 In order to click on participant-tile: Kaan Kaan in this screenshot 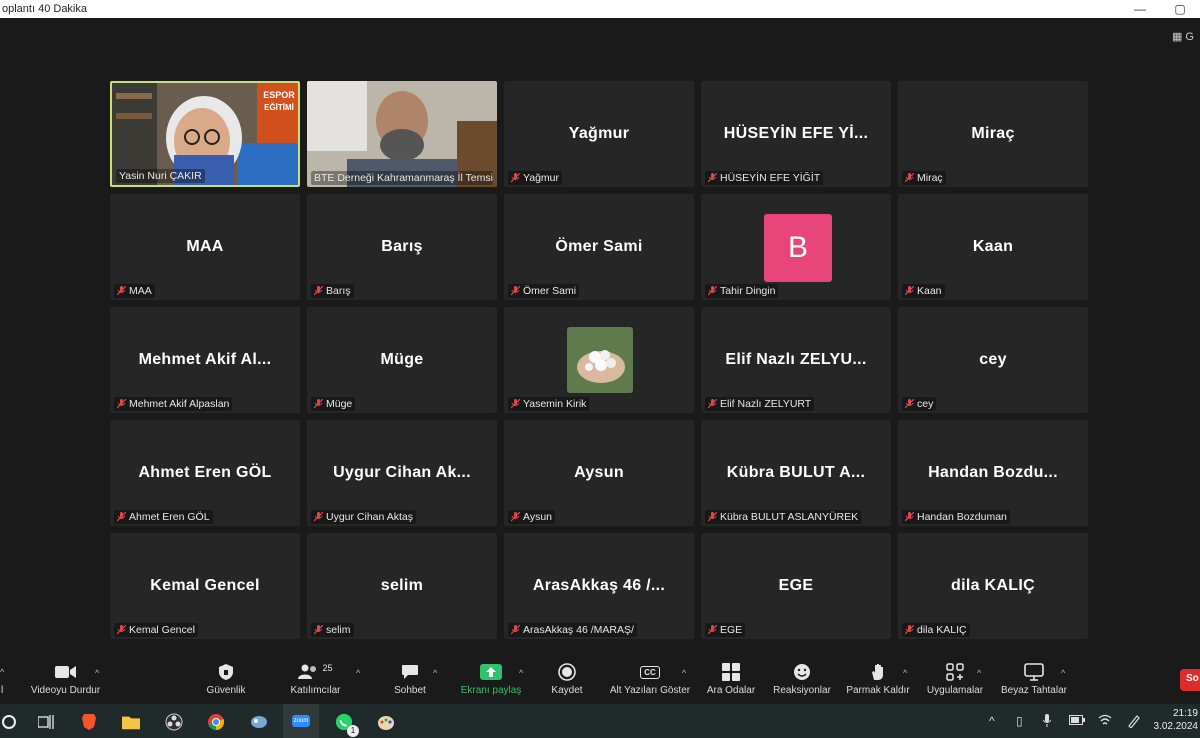, I will do `click(993, 247)`.